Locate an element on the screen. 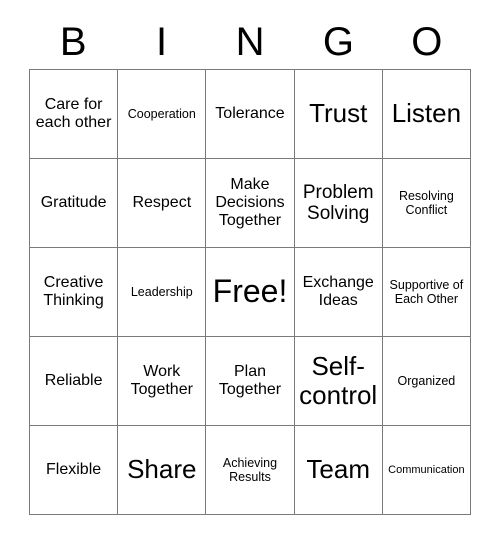 This screenshot has height=544, width=500. bingo-cell-label: Make Decisions Together is located at coordinates (250, 202).